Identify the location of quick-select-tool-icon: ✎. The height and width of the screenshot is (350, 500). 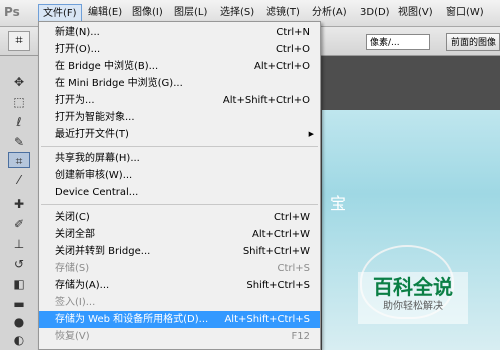
(19, 142).